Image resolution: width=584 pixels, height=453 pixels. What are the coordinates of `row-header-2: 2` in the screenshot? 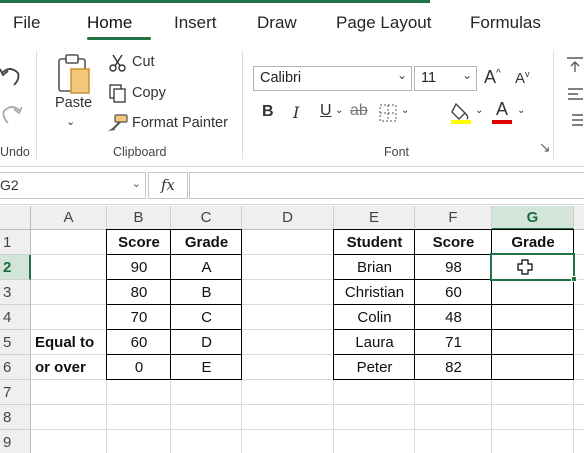 It's located at (15, 267).